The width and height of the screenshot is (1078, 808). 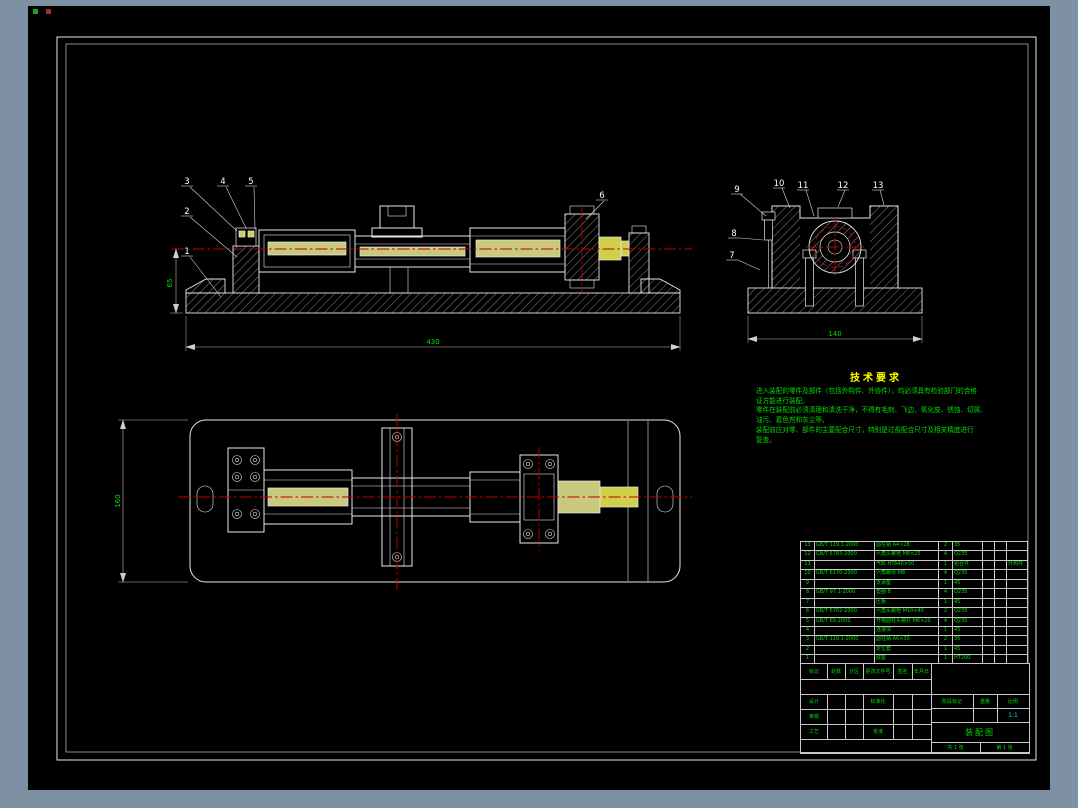 What do you see at coordinates (222, 182) in the screenshot?
I see `callout-4: 4` at bounding box center [222, 182].